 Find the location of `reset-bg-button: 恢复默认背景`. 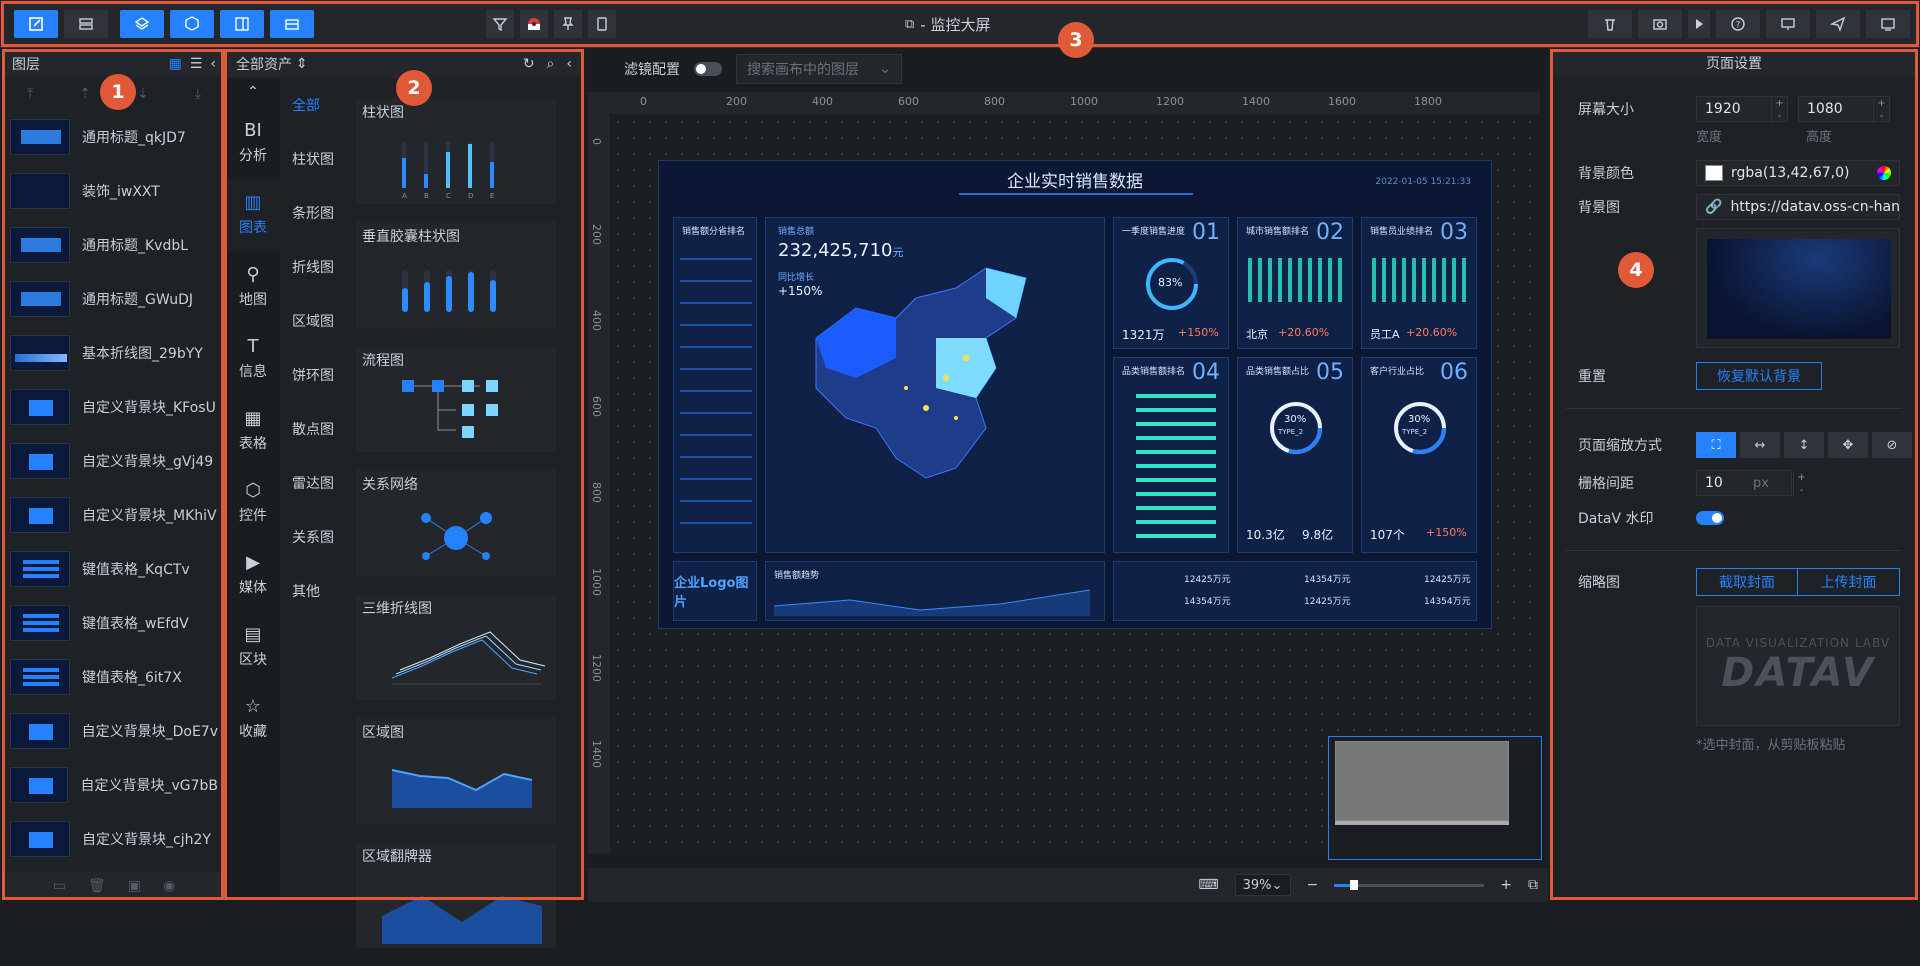

reset-bg-button: 恢复默认背景 is located at coordinates (1759, 376).